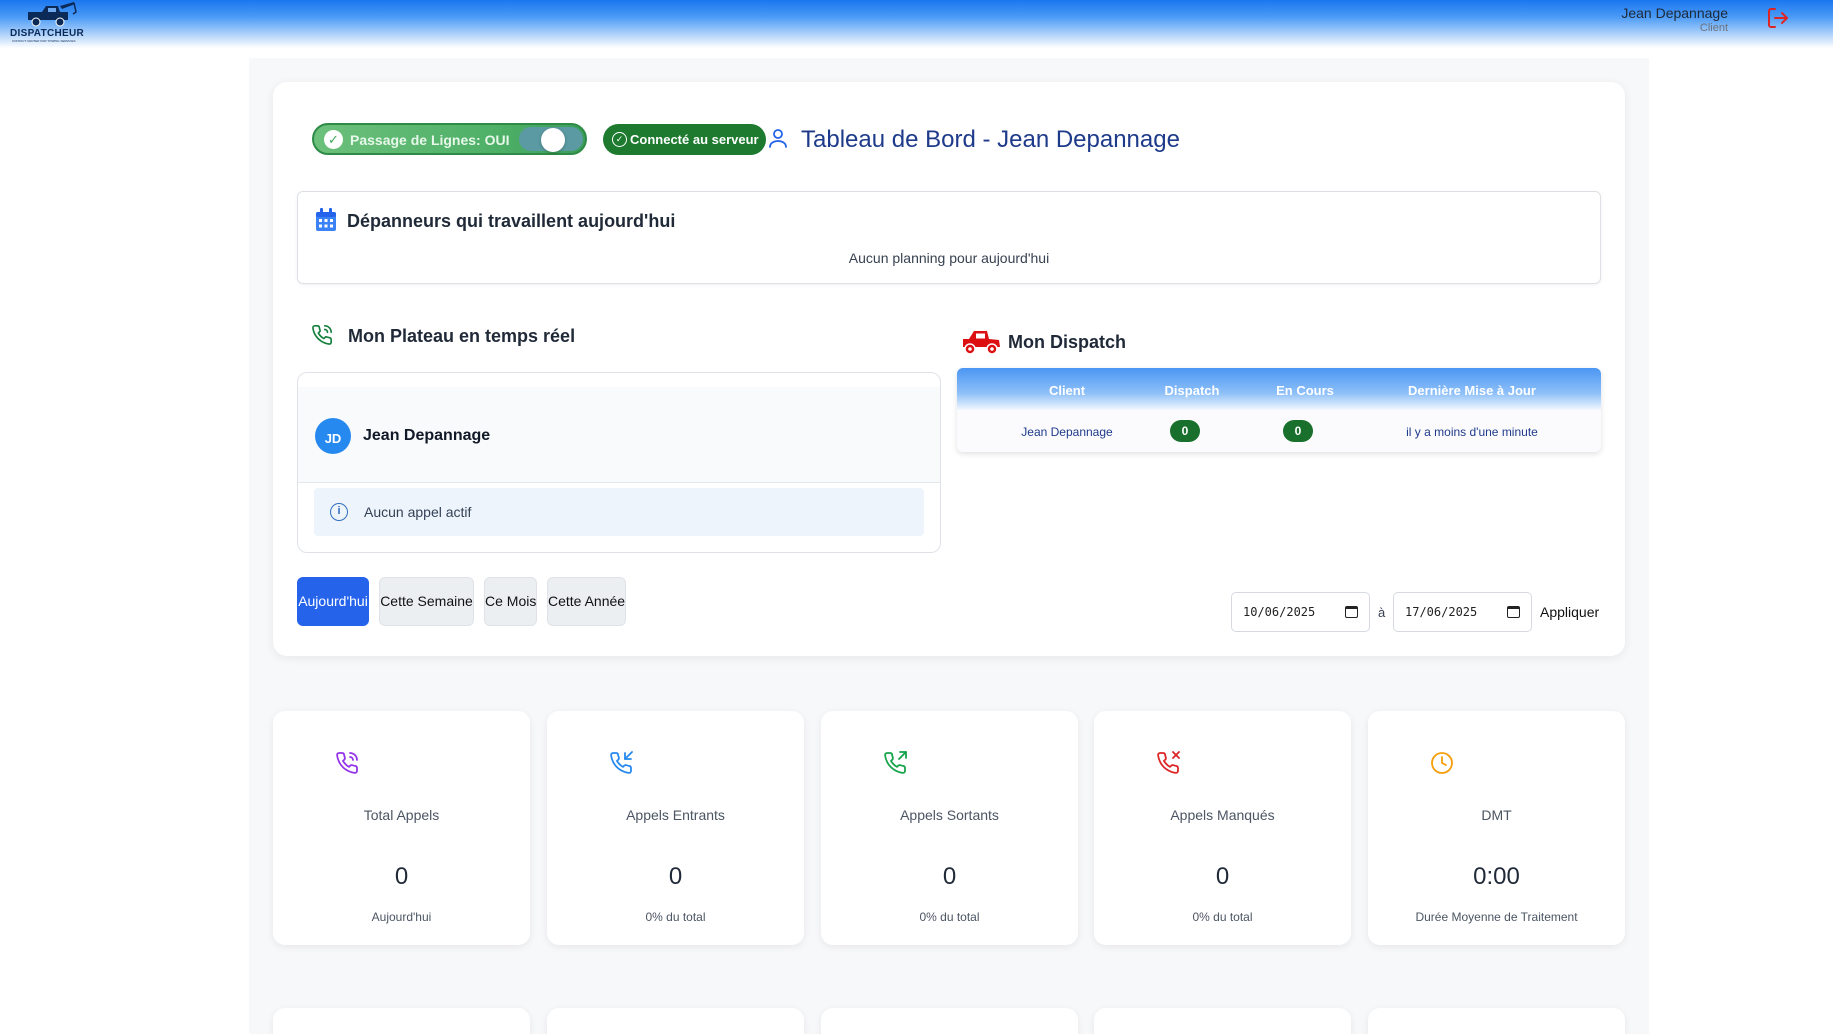  I want to click on phone-missed-icon, so click(1168, 762).